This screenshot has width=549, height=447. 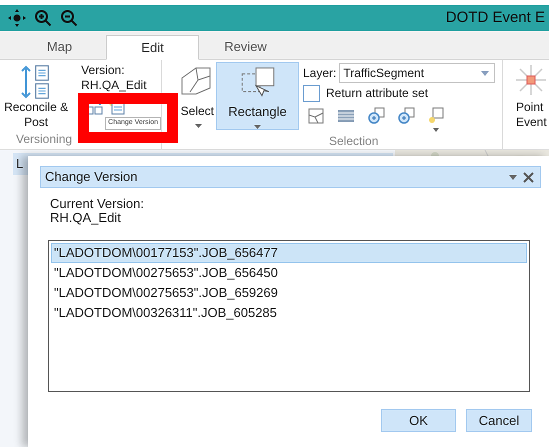 I want to click on map-icon, so click(x=316, y=116).